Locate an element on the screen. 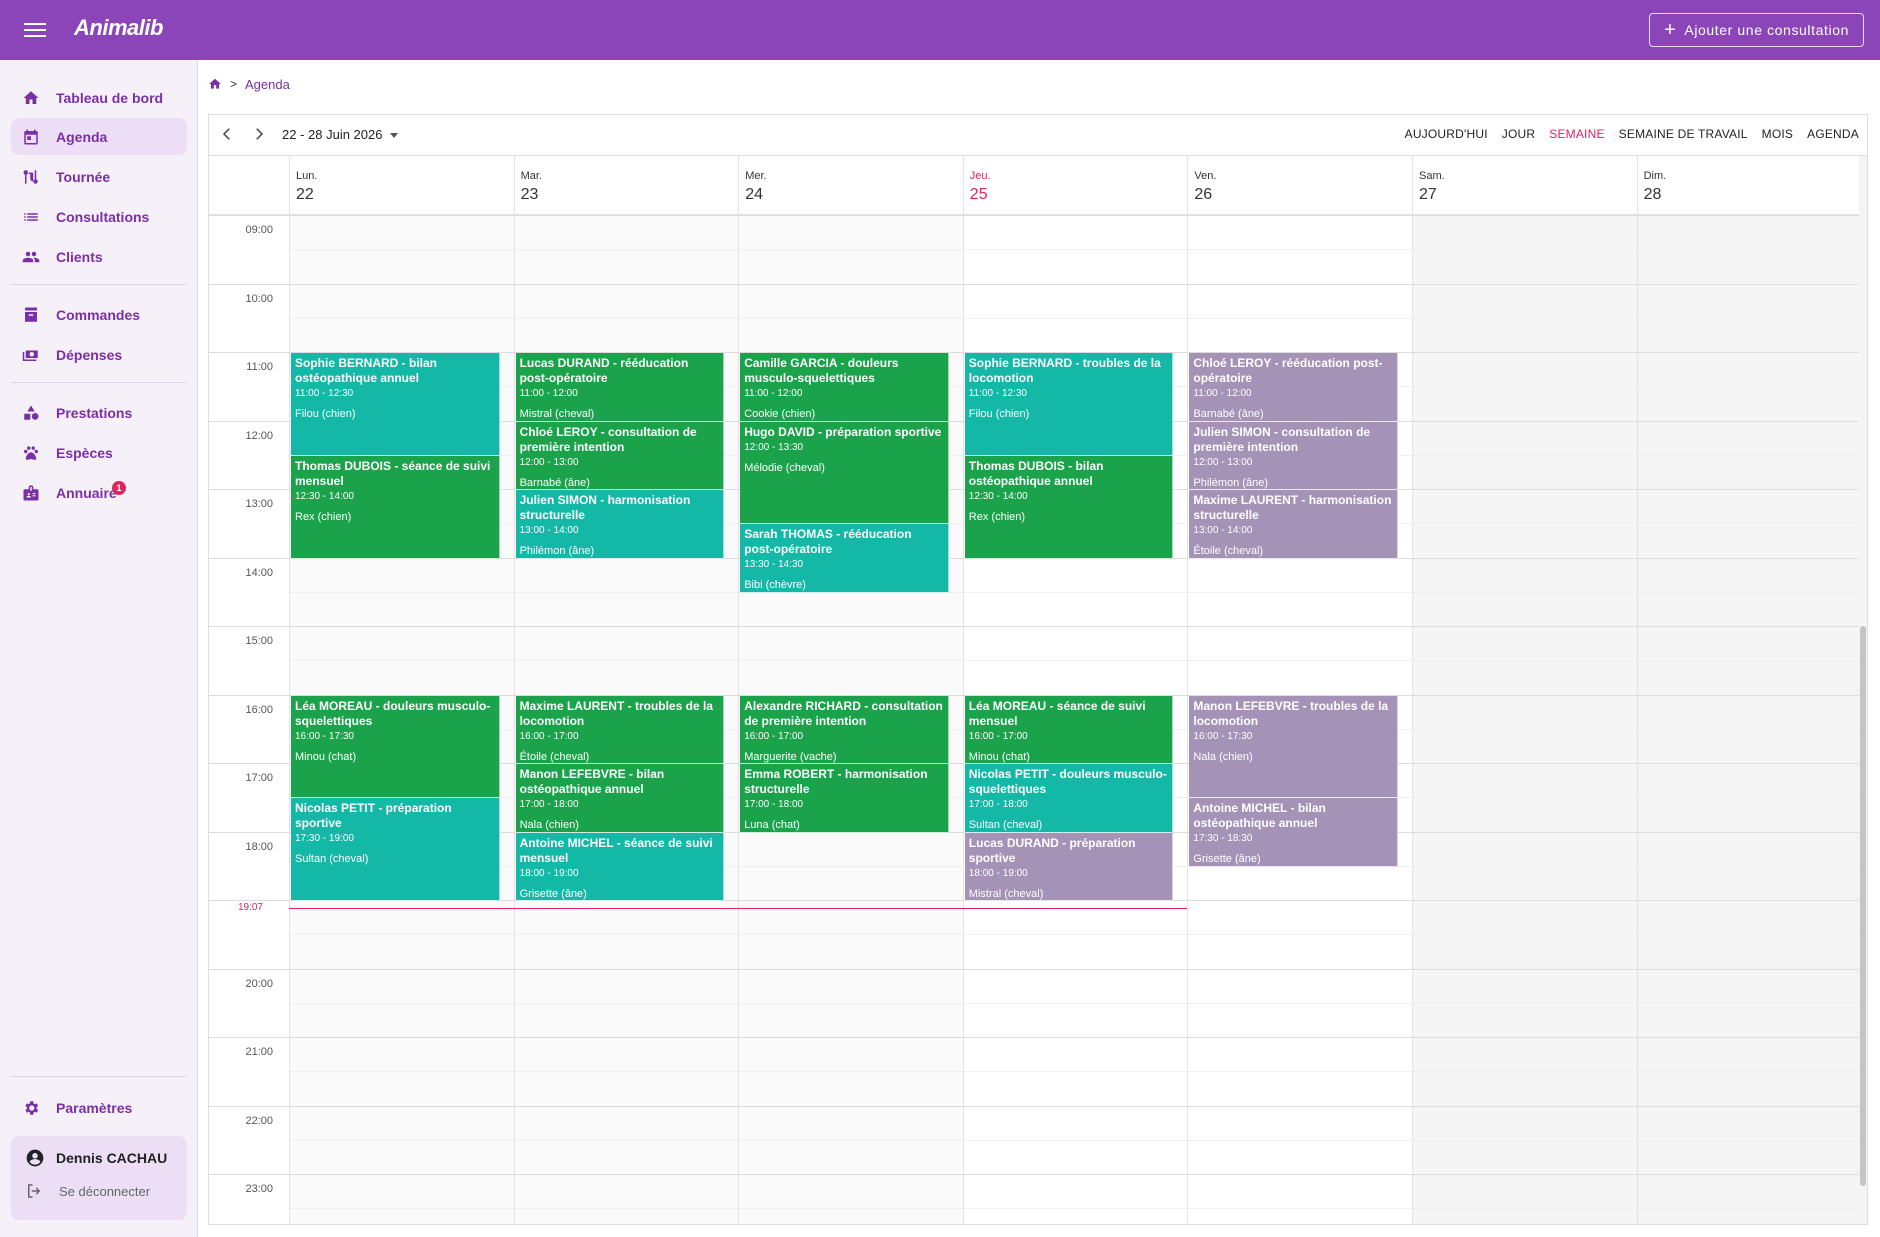 Image resolution: width=1880 pixels, height=1237 pixels. add-consultation-button: + Ajouter une consultation is located at coordinates (1756, 30).